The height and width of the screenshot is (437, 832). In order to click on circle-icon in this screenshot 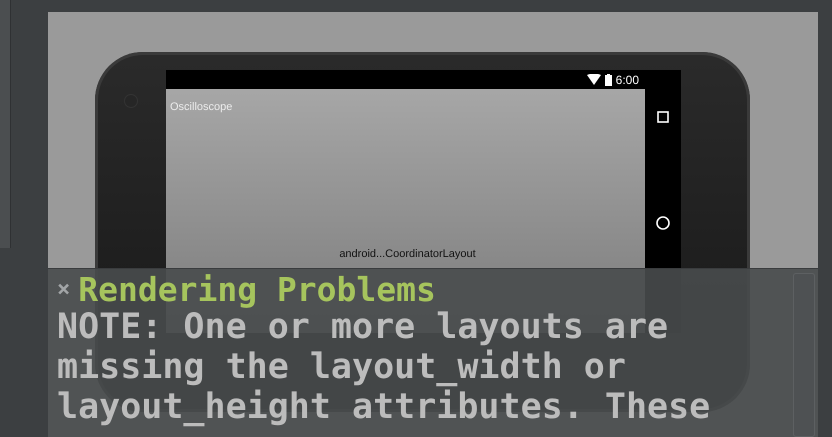, I will do `click(663, 223)`.